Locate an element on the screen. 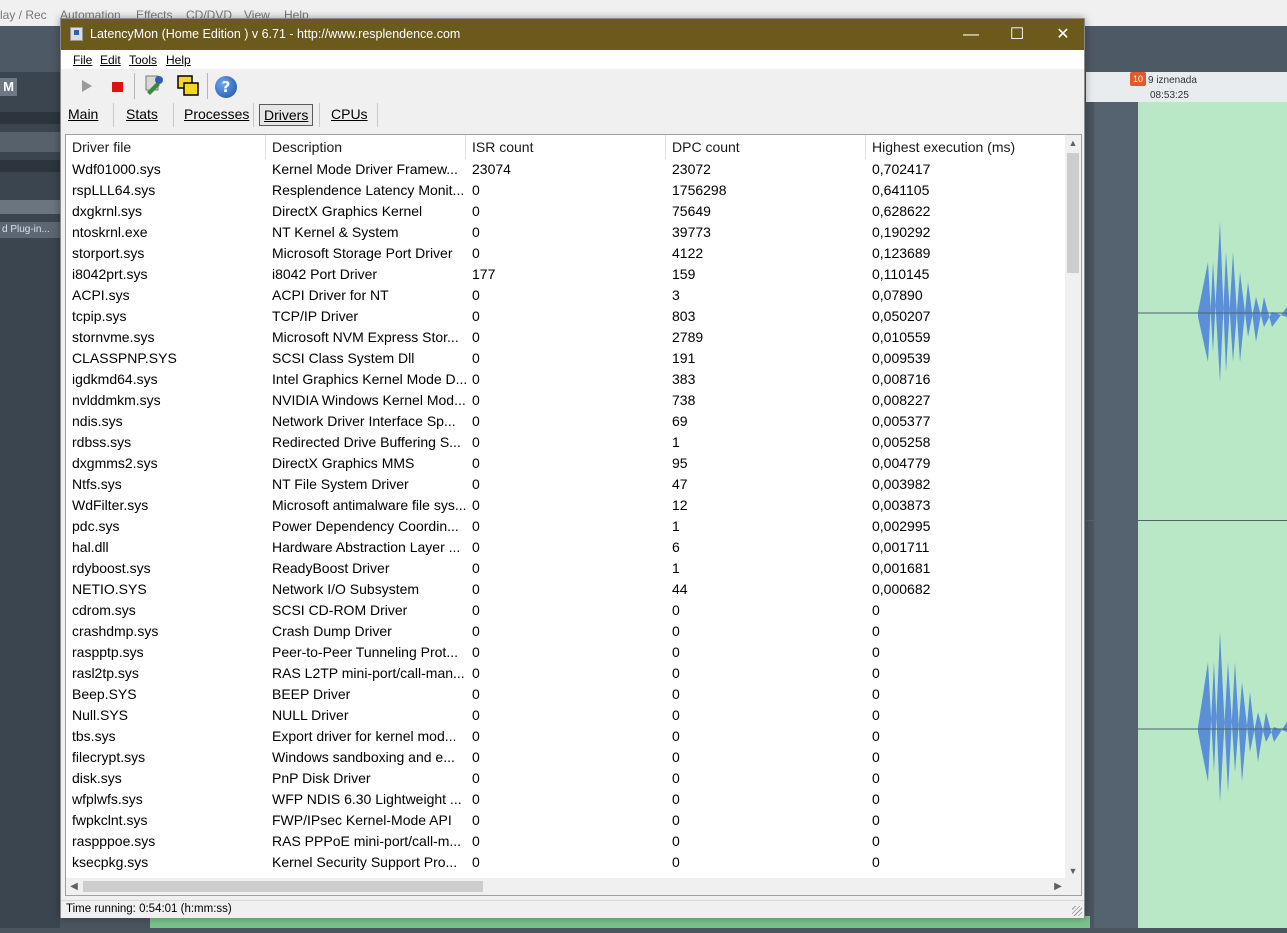  column-header-highest-execution: Highest execution (ms) is located at coordinates (966, 147).